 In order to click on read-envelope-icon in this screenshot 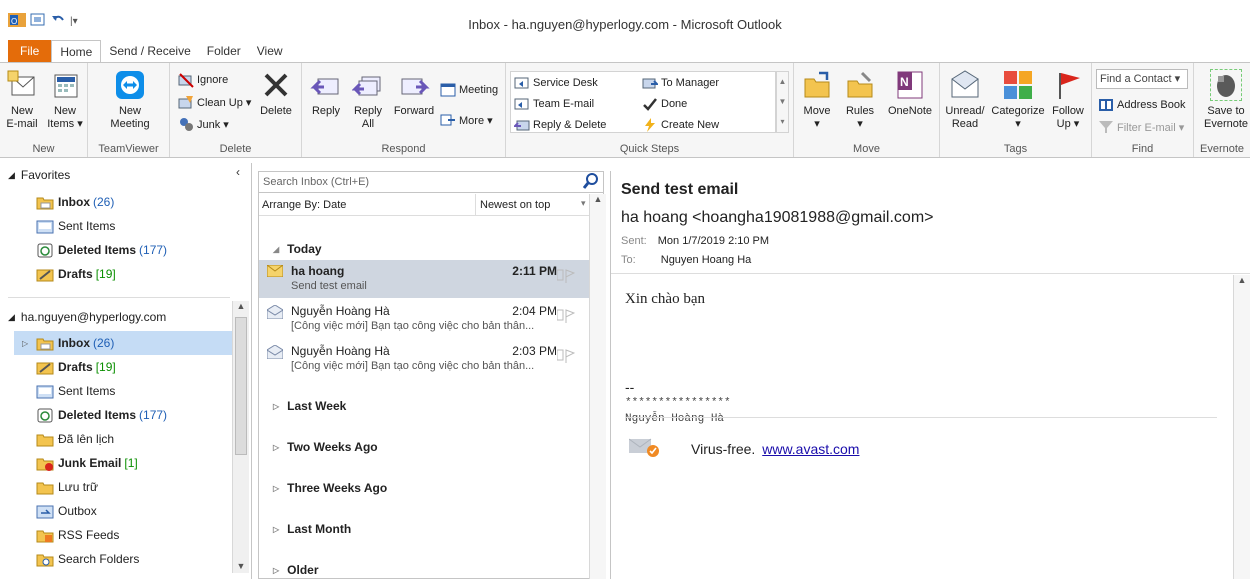, I will do `click(275, 352)`.